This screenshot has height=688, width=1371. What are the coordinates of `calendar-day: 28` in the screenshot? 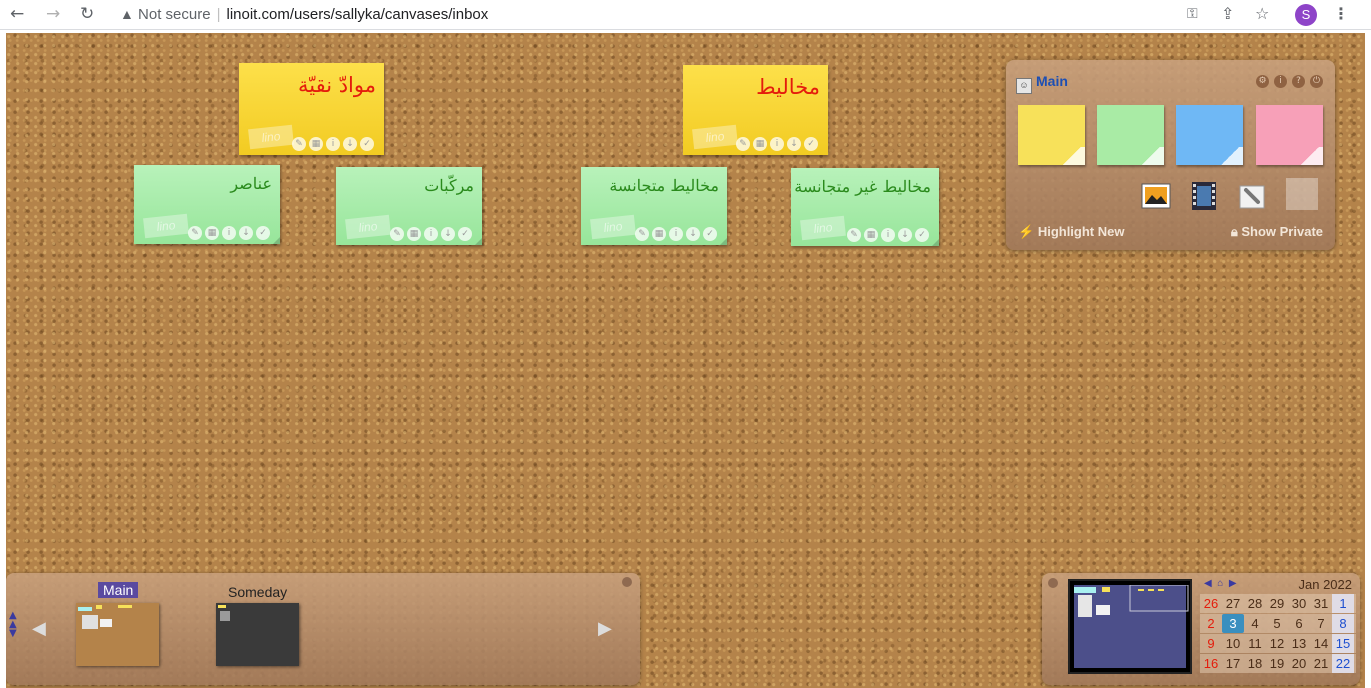 It's located at (1255, 603).